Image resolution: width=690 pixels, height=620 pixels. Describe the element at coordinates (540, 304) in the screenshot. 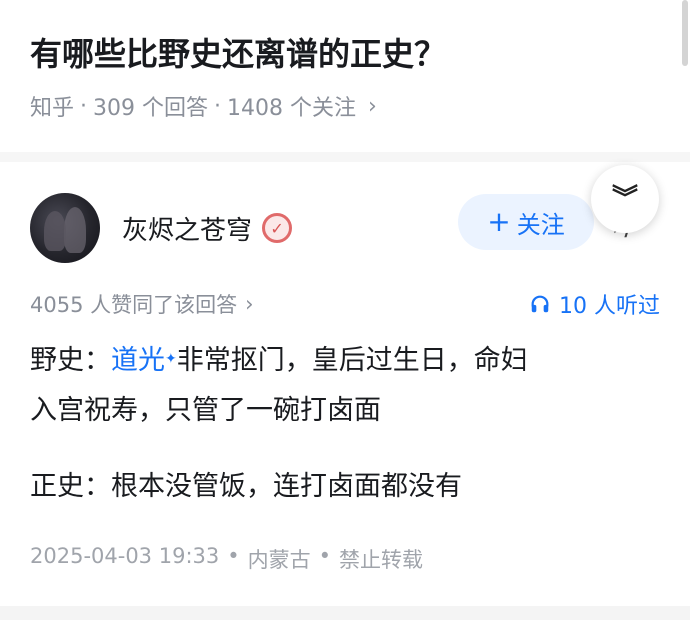

I see `headphones-icon` at that location.